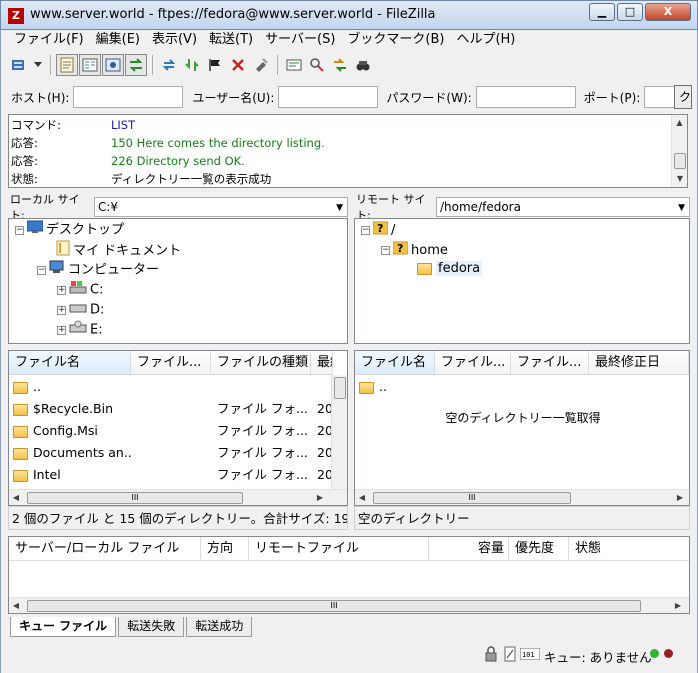 The width and height of the screenshot is (698, 673). What do you see at coordinates (69, 229) in the screenshot?
I see `tree-item-desktop: − デスクトップ` at bounding box center [69, 229].